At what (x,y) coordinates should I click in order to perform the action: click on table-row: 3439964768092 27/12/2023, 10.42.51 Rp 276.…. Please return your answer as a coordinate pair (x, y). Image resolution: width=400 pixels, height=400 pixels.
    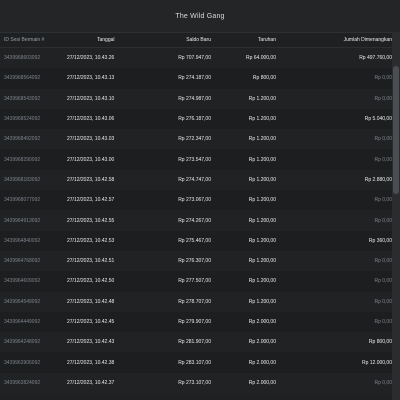
    Looking at the image, I should click on (196, 261).